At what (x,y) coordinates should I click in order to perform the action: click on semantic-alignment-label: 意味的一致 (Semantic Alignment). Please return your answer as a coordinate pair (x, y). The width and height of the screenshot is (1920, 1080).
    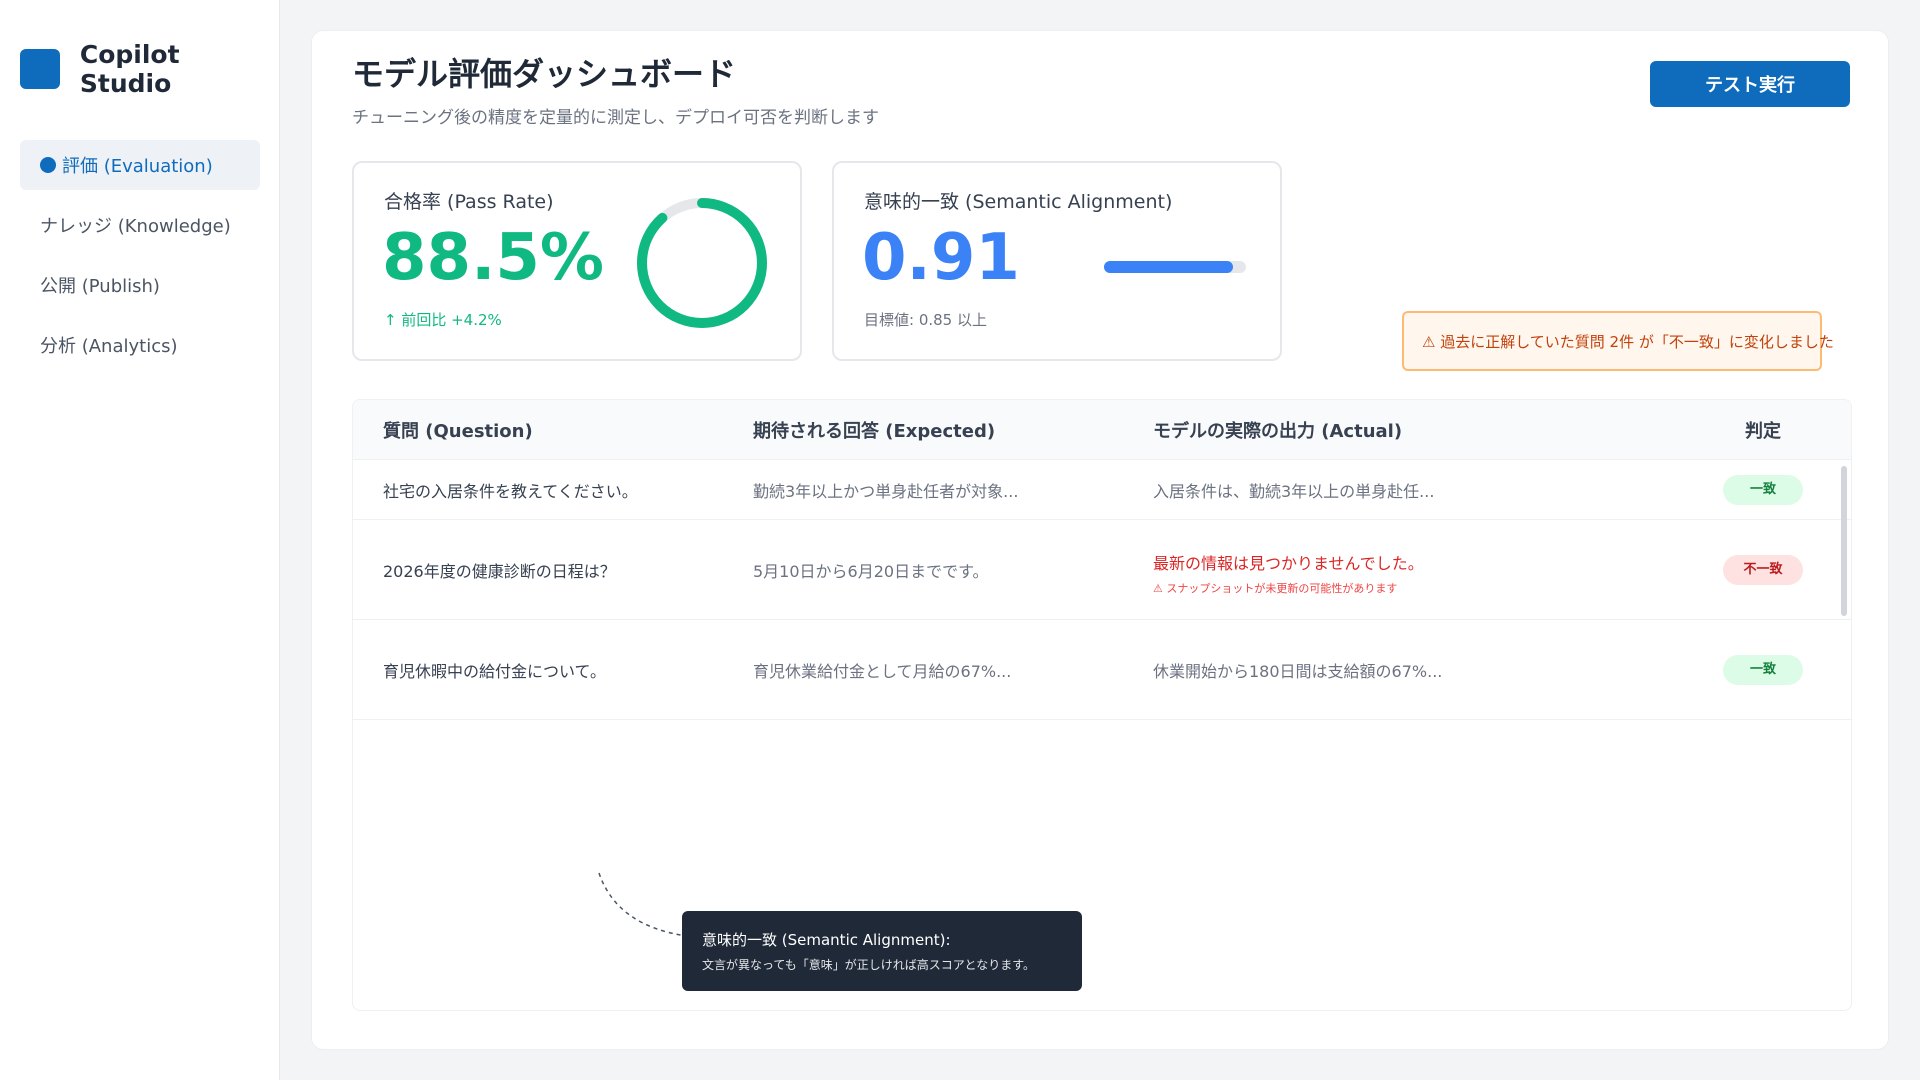
    Looking at the image, I should click on (1018, 202).